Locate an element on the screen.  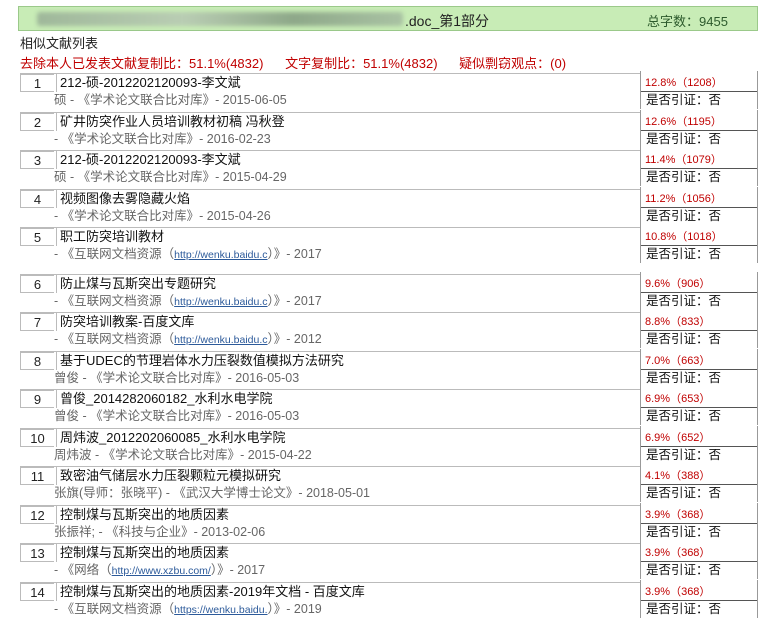
redacted-filename is located at coordinates (220, 19).